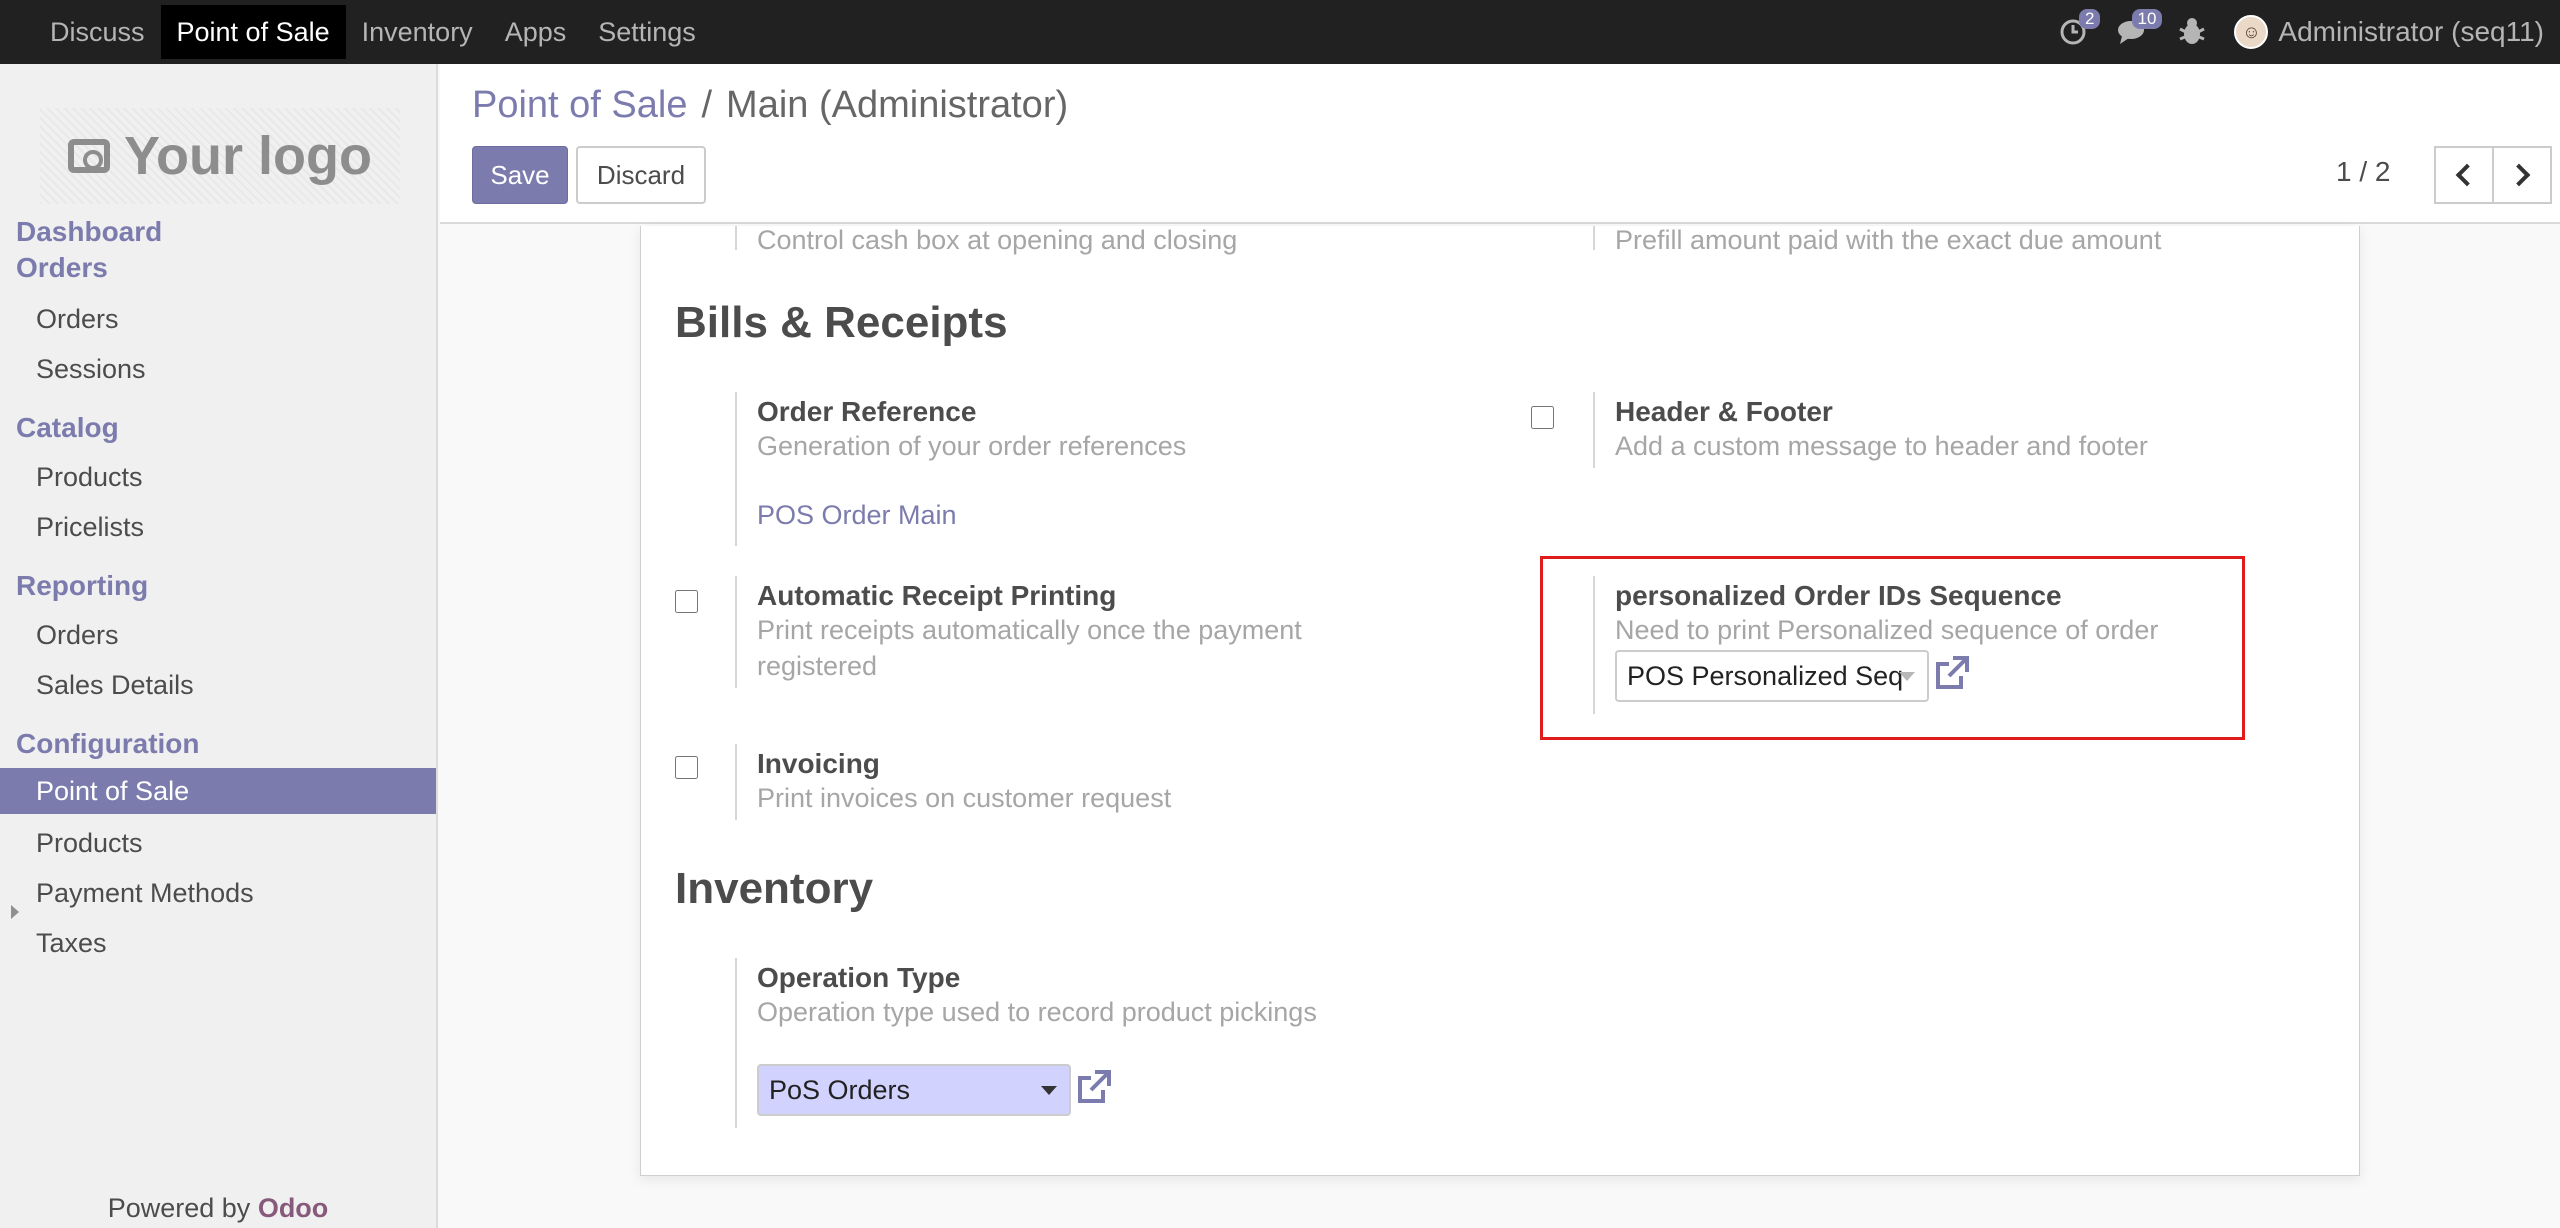 This screenshot has width=2560, height=1228. Describe the element at coordinates (89, 232) in the screenshot. I see `sidebar-section-dashboard: Dashboard` at that location.